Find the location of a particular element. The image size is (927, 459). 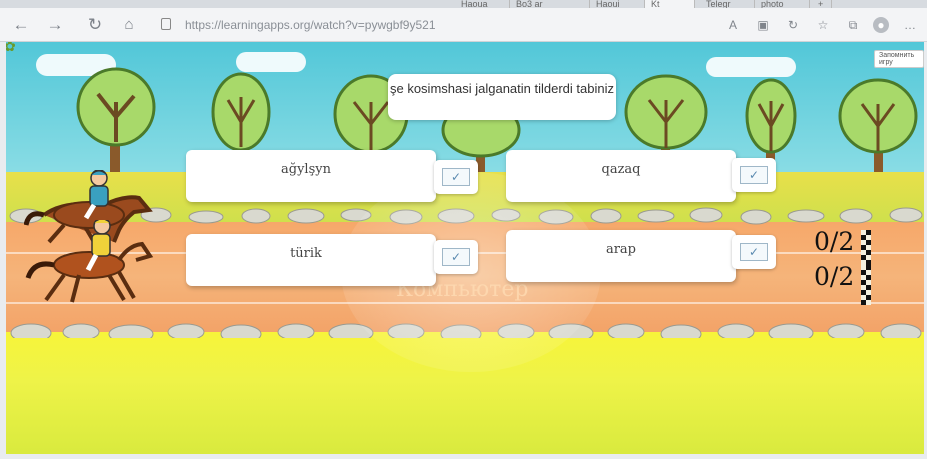

browser-tab-active: Kt is located at coordinates (670, 4).